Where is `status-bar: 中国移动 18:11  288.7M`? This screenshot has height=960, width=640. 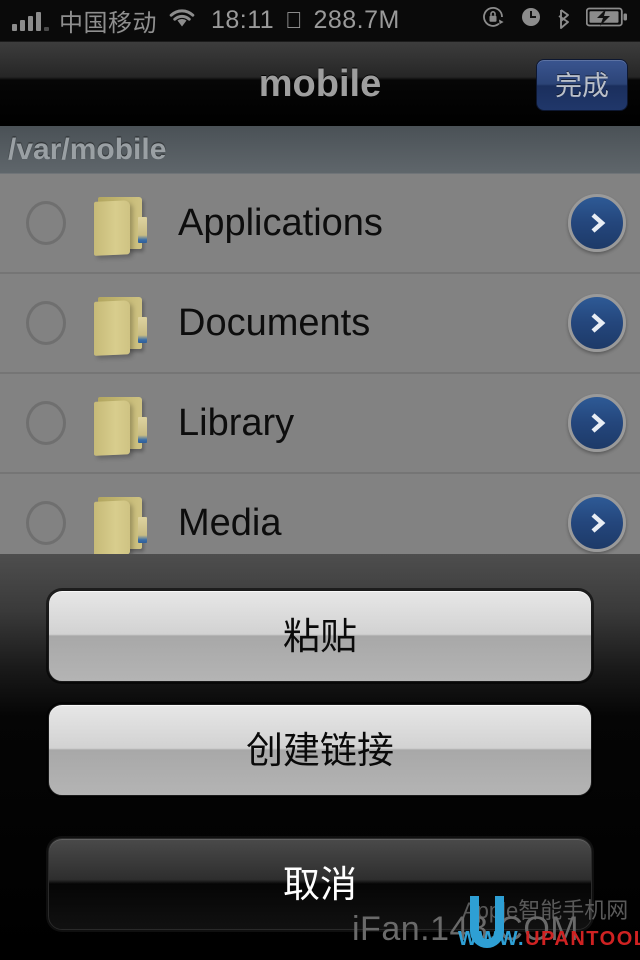
status-bar: 中国移动 18:11  288.7M is located at coordinates (320, 21).